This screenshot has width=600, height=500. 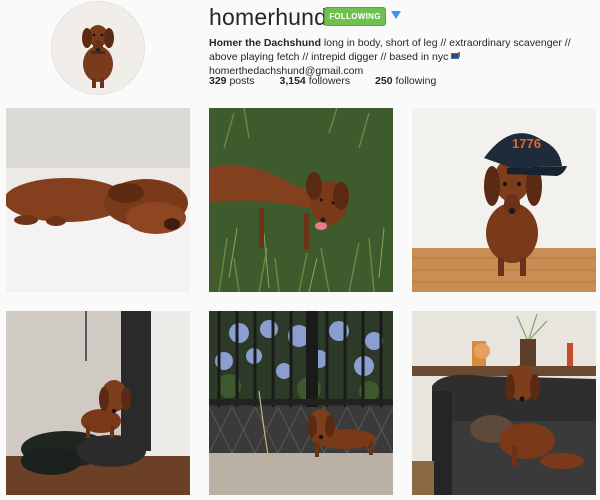 I want to click on photo-dog-with-cap: 1776, so click(x=504, y=200).